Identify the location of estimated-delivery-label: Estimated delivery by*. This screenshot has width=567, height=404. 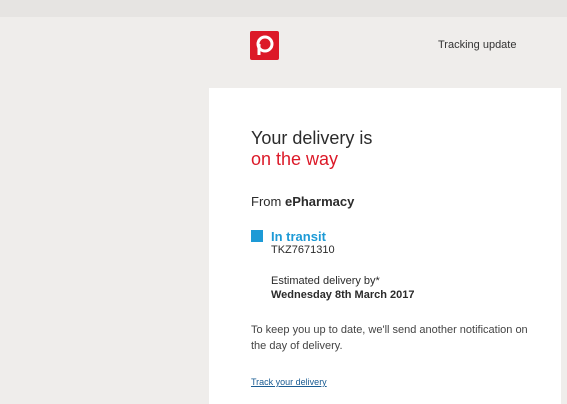
(325, 281).